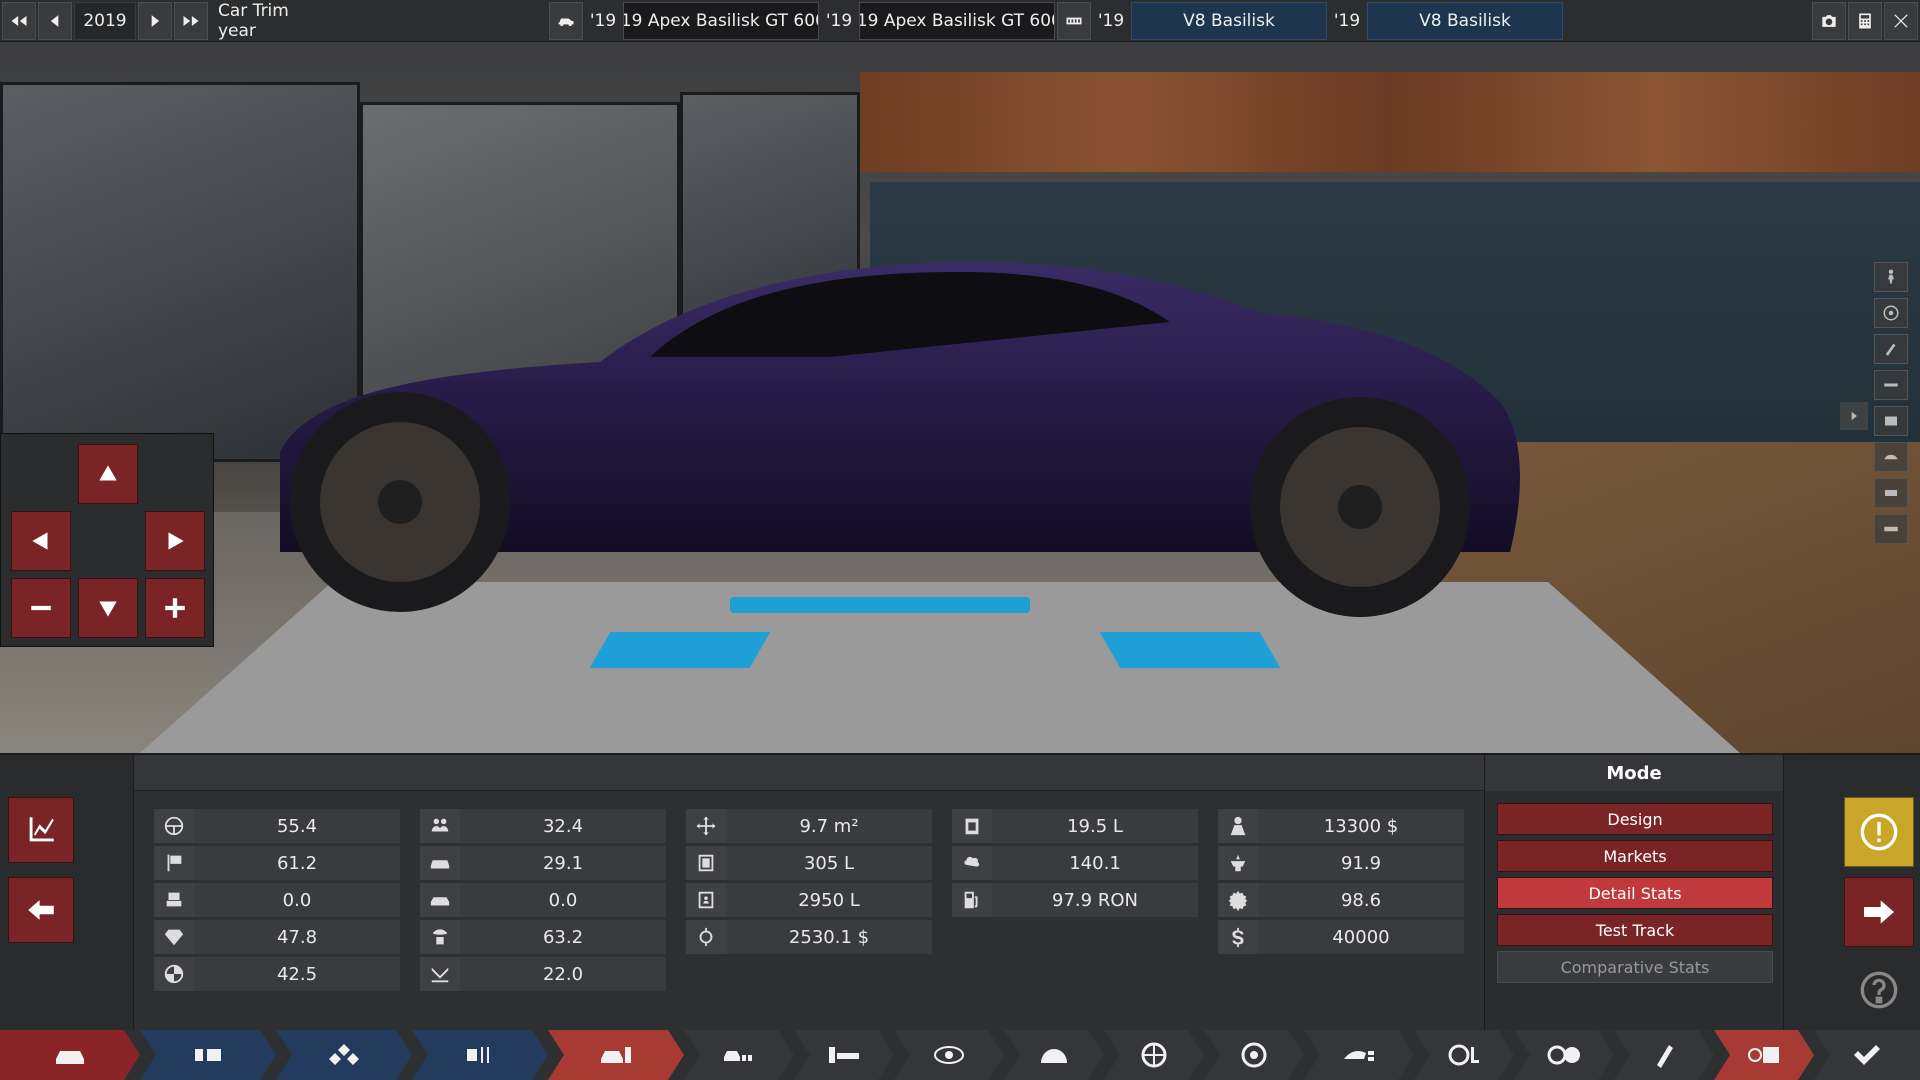 This screenshot has width=1920, height=1080. Describe the element at coordinates (1891, 385) in the screenshot. I see `parts-view-toggle` at that location.